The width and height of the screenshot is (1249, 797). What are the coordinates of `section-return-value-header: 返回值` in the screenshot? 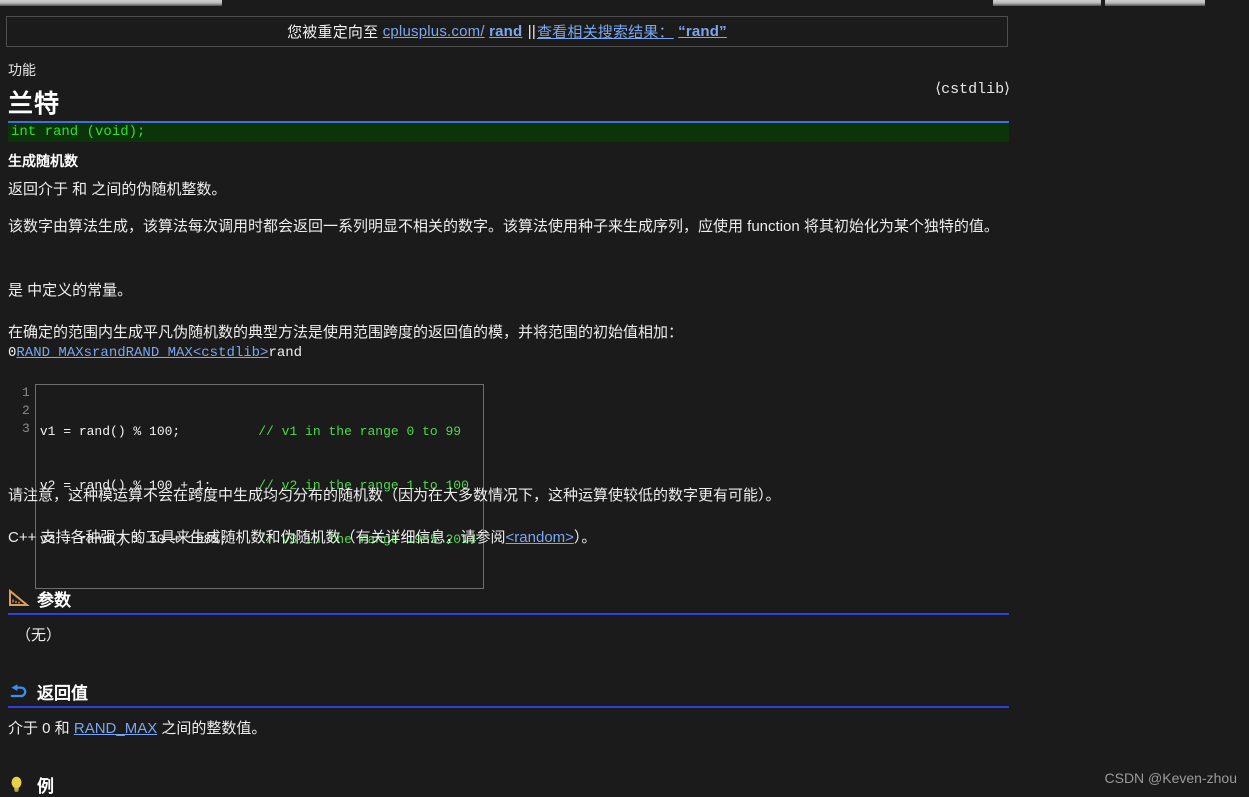 It's located at (508, 691).